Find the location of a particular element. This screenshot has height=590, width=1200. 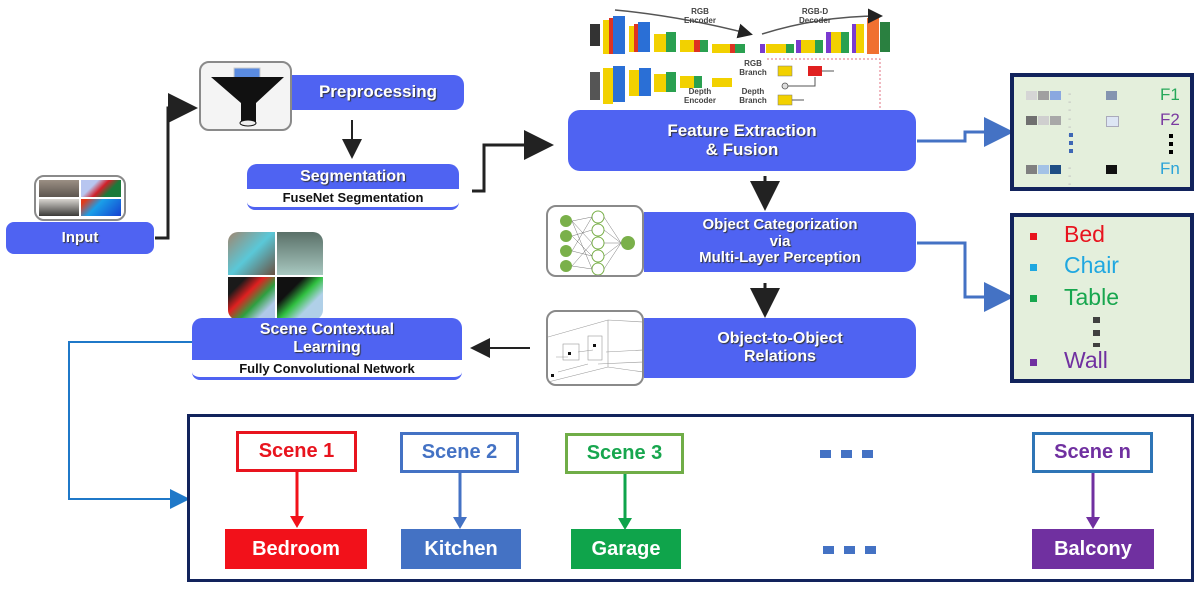

class-label: Balcony is located at coordinates (1093, 548).